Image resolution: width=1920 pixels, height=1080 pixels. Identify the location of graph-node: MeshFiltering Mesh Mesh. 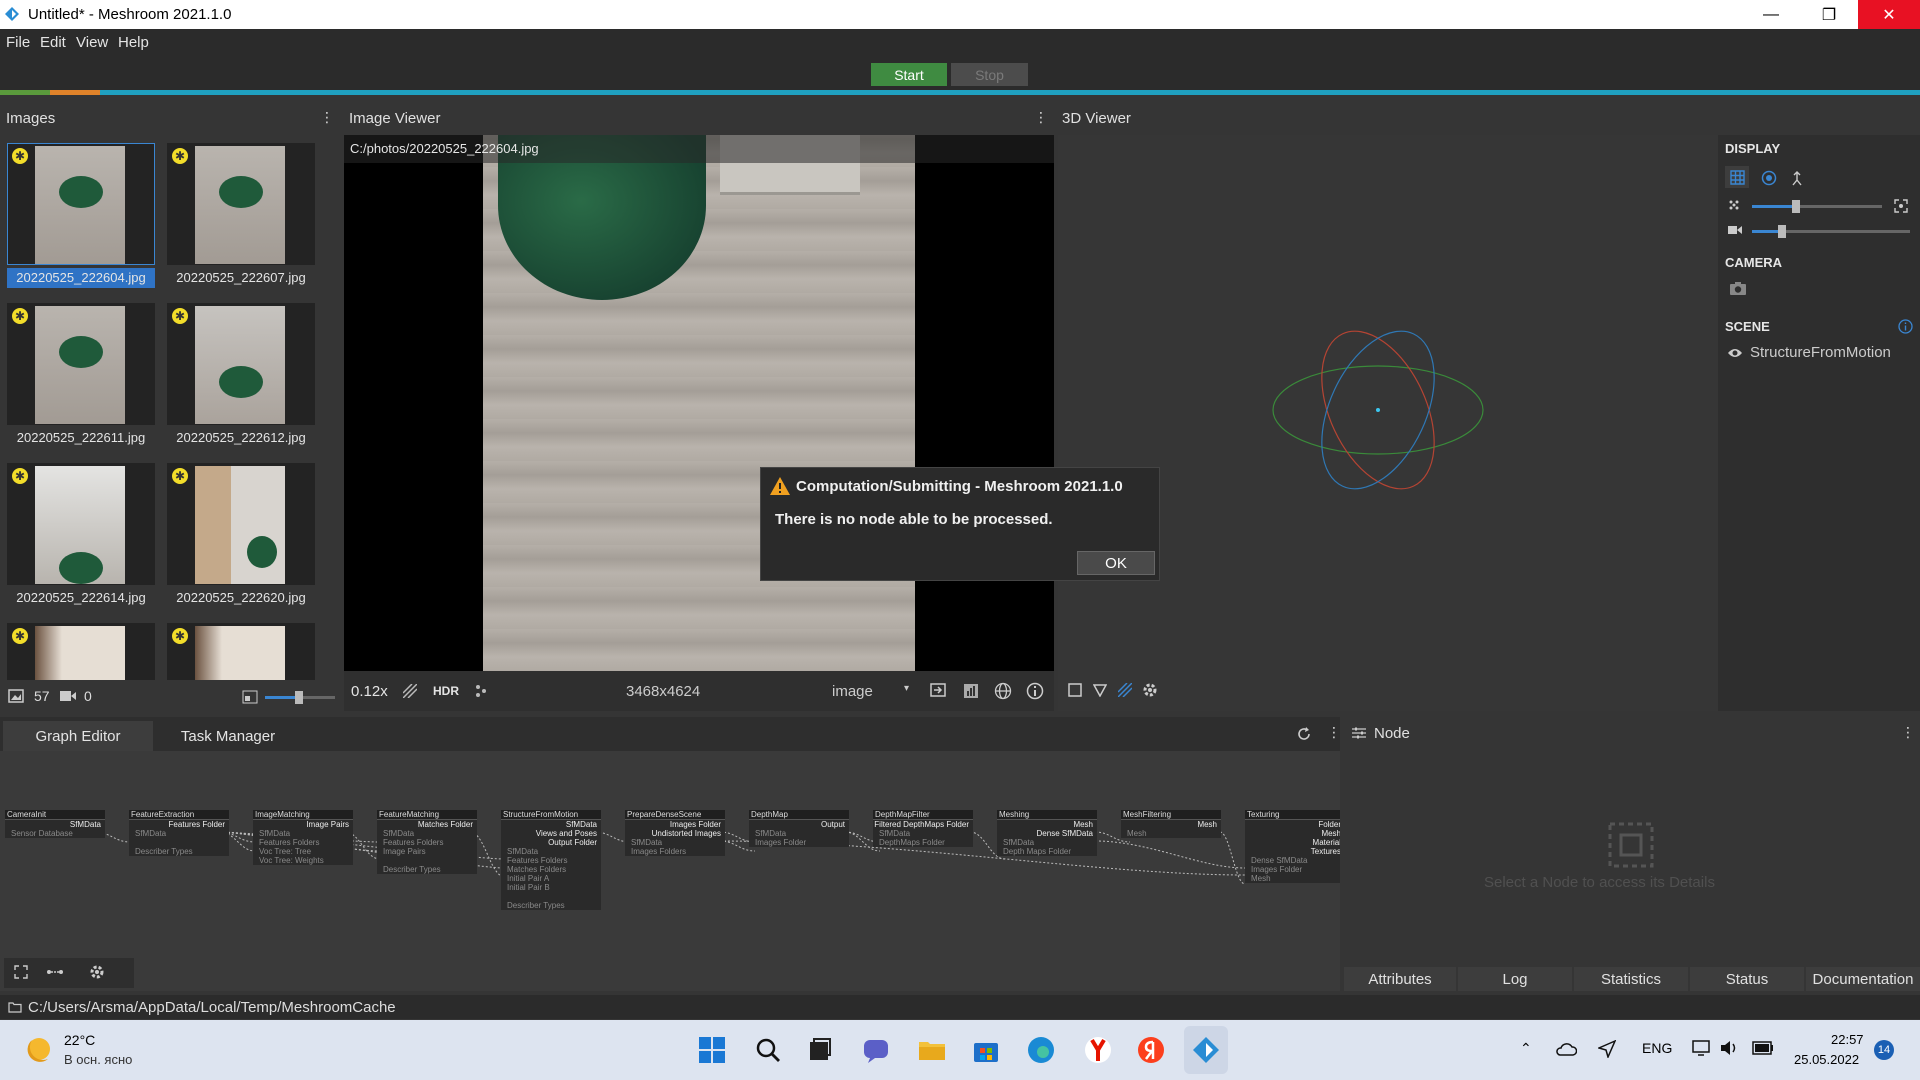
(1171, 824).